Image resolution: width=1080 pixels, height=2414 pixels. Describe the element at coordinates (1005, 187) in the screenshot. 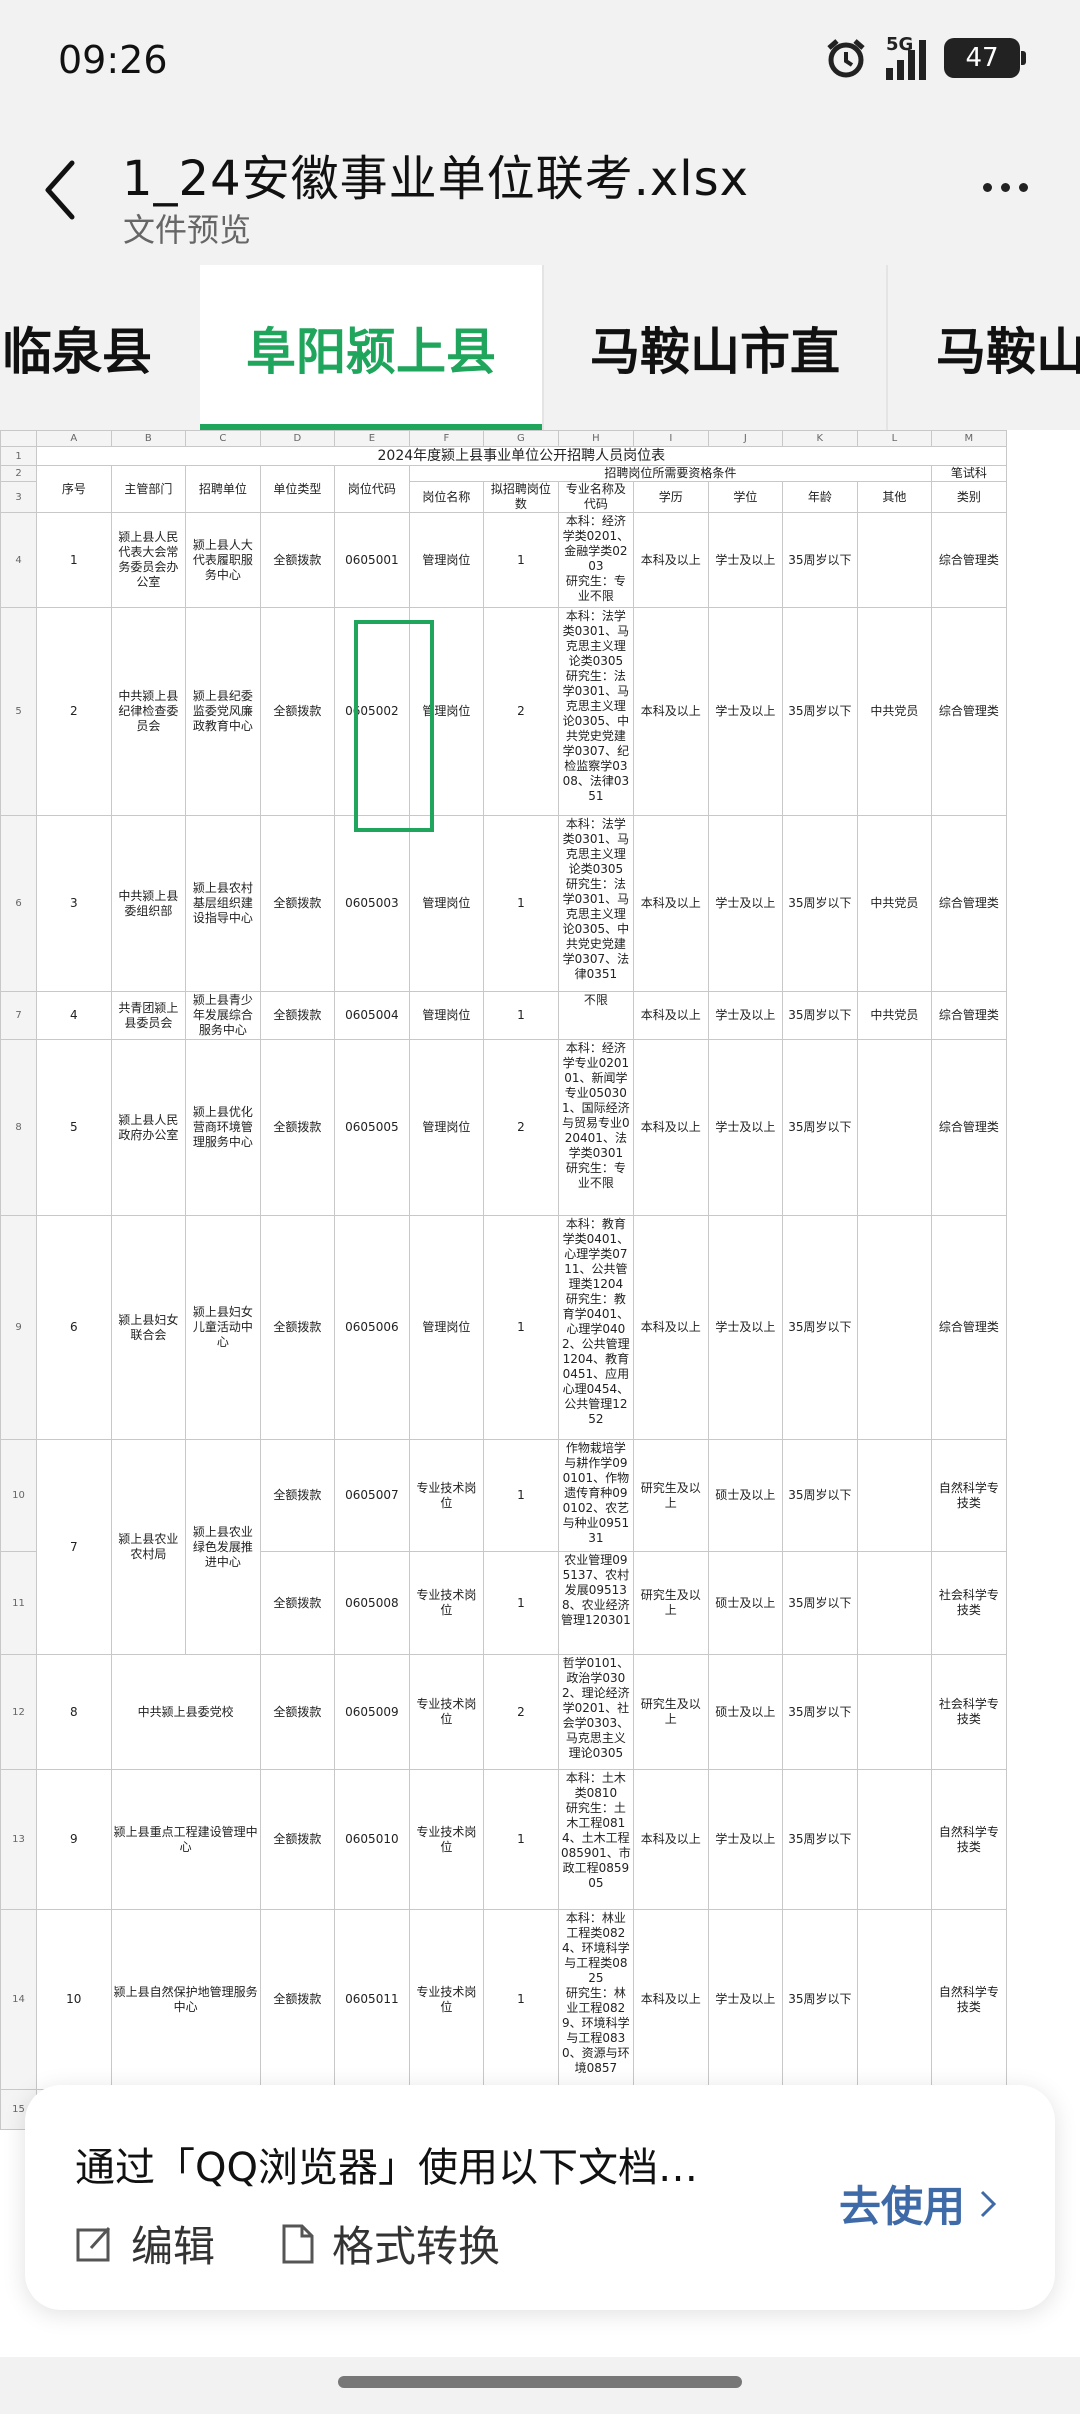

I see `more-options-icon` at that location.